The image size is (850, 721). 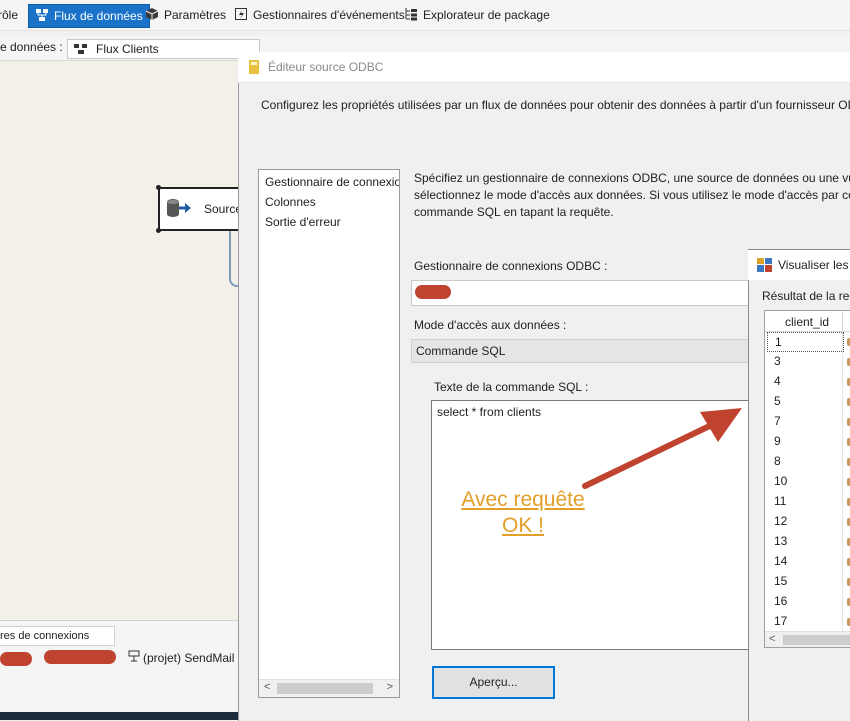 What do you see at coordinates (98, 16) in the screenshot?
I see `tab-label: Flux de données` at bounding box center [98, 16].